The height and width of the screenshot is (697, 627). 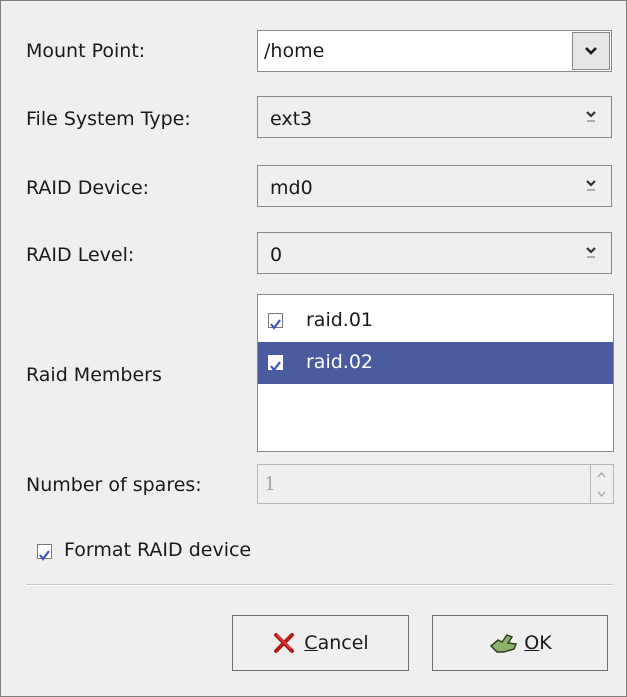 I want to click on mount-point-dropdown-button, so click(x=591, y=51).